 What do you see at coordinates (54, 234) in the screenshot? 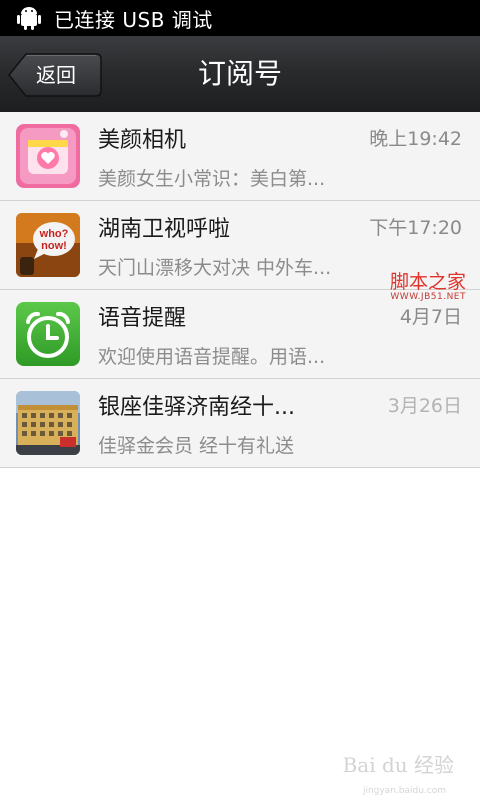
I see `svg-text: who?` at bounding box center [54, 234].